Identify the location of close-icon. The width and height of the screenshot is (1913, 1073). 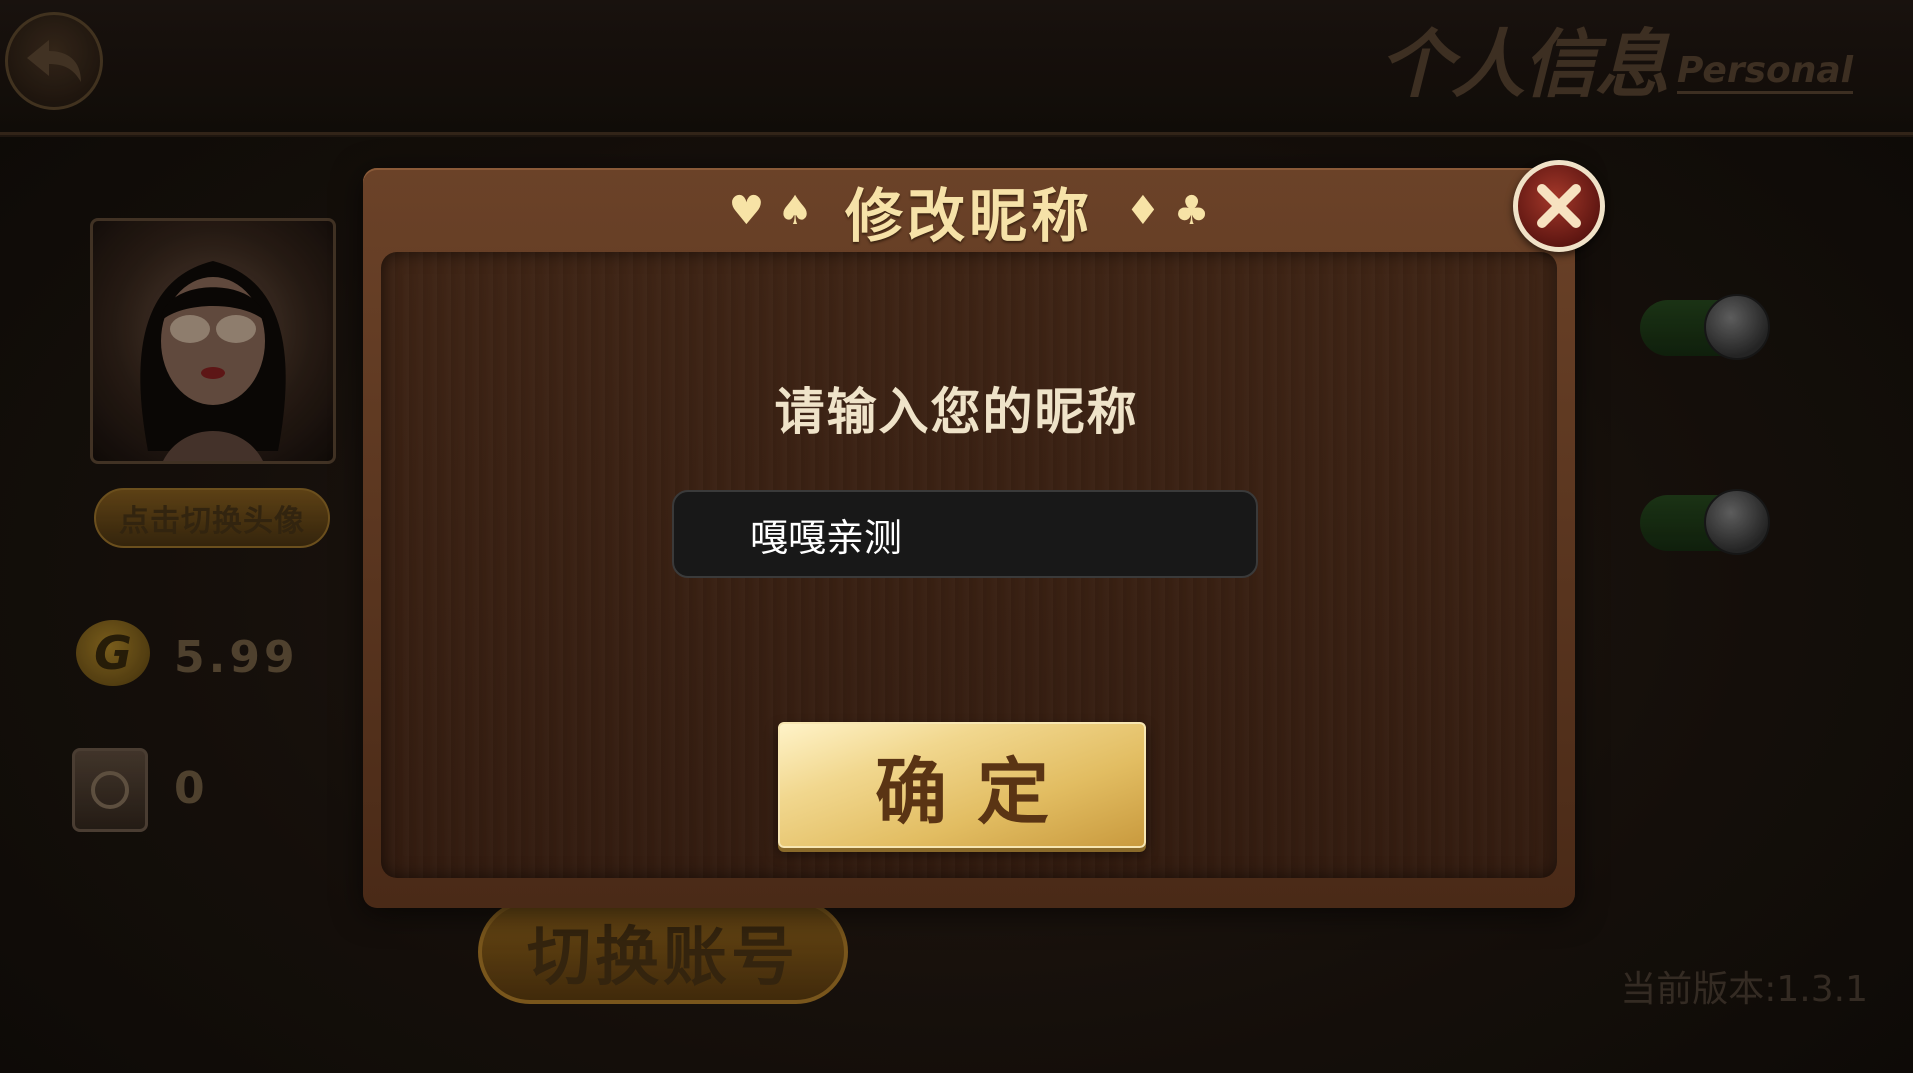
(1559, 206).